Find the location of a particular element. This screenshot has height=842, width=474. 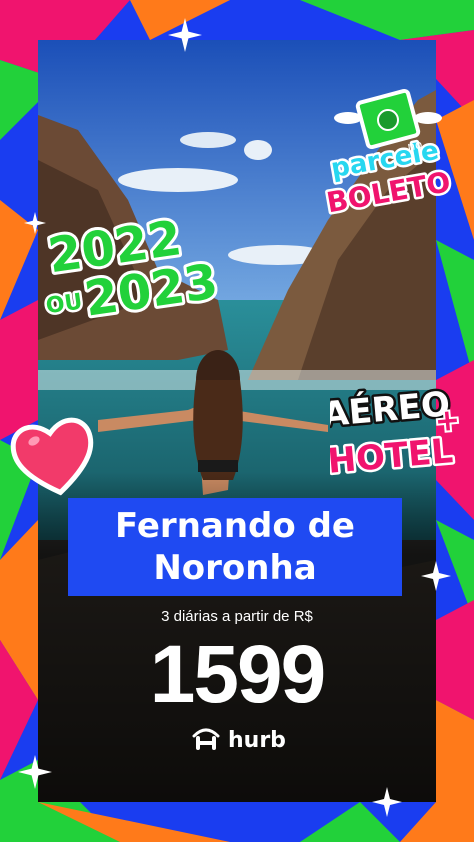

year-sticker: 2022 OU 2023 is located at coordinates (130, 270).